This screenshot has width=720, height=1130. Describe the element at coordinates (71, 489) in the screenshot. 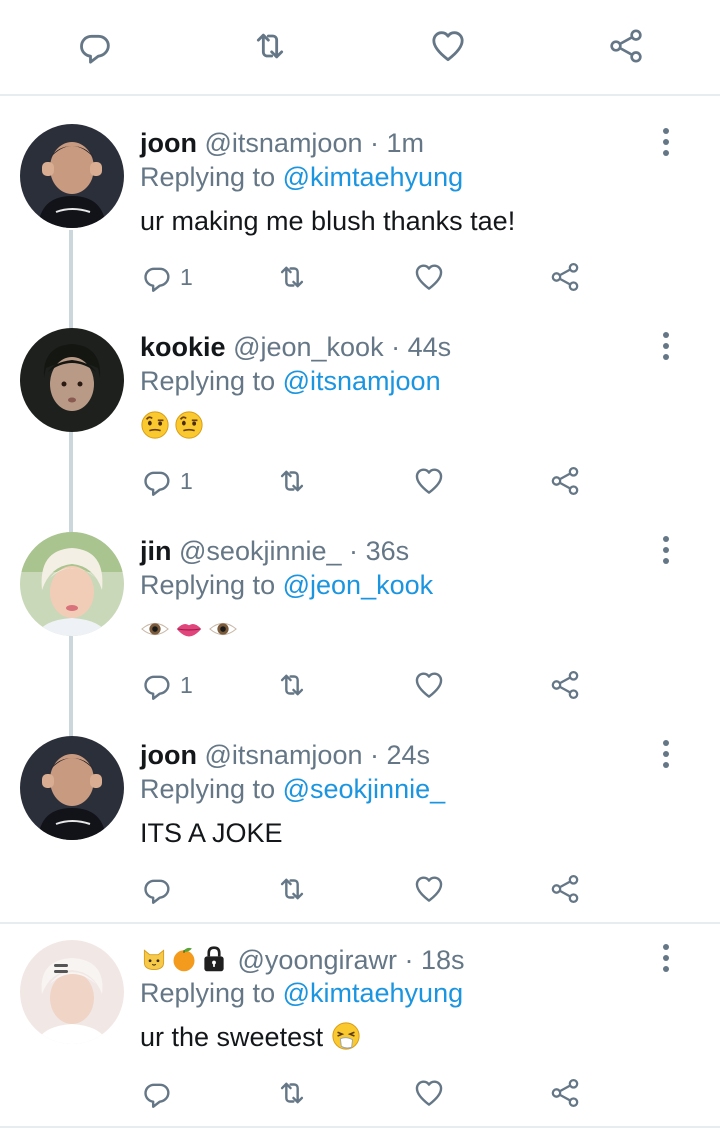

I see `thread-line` at that location.